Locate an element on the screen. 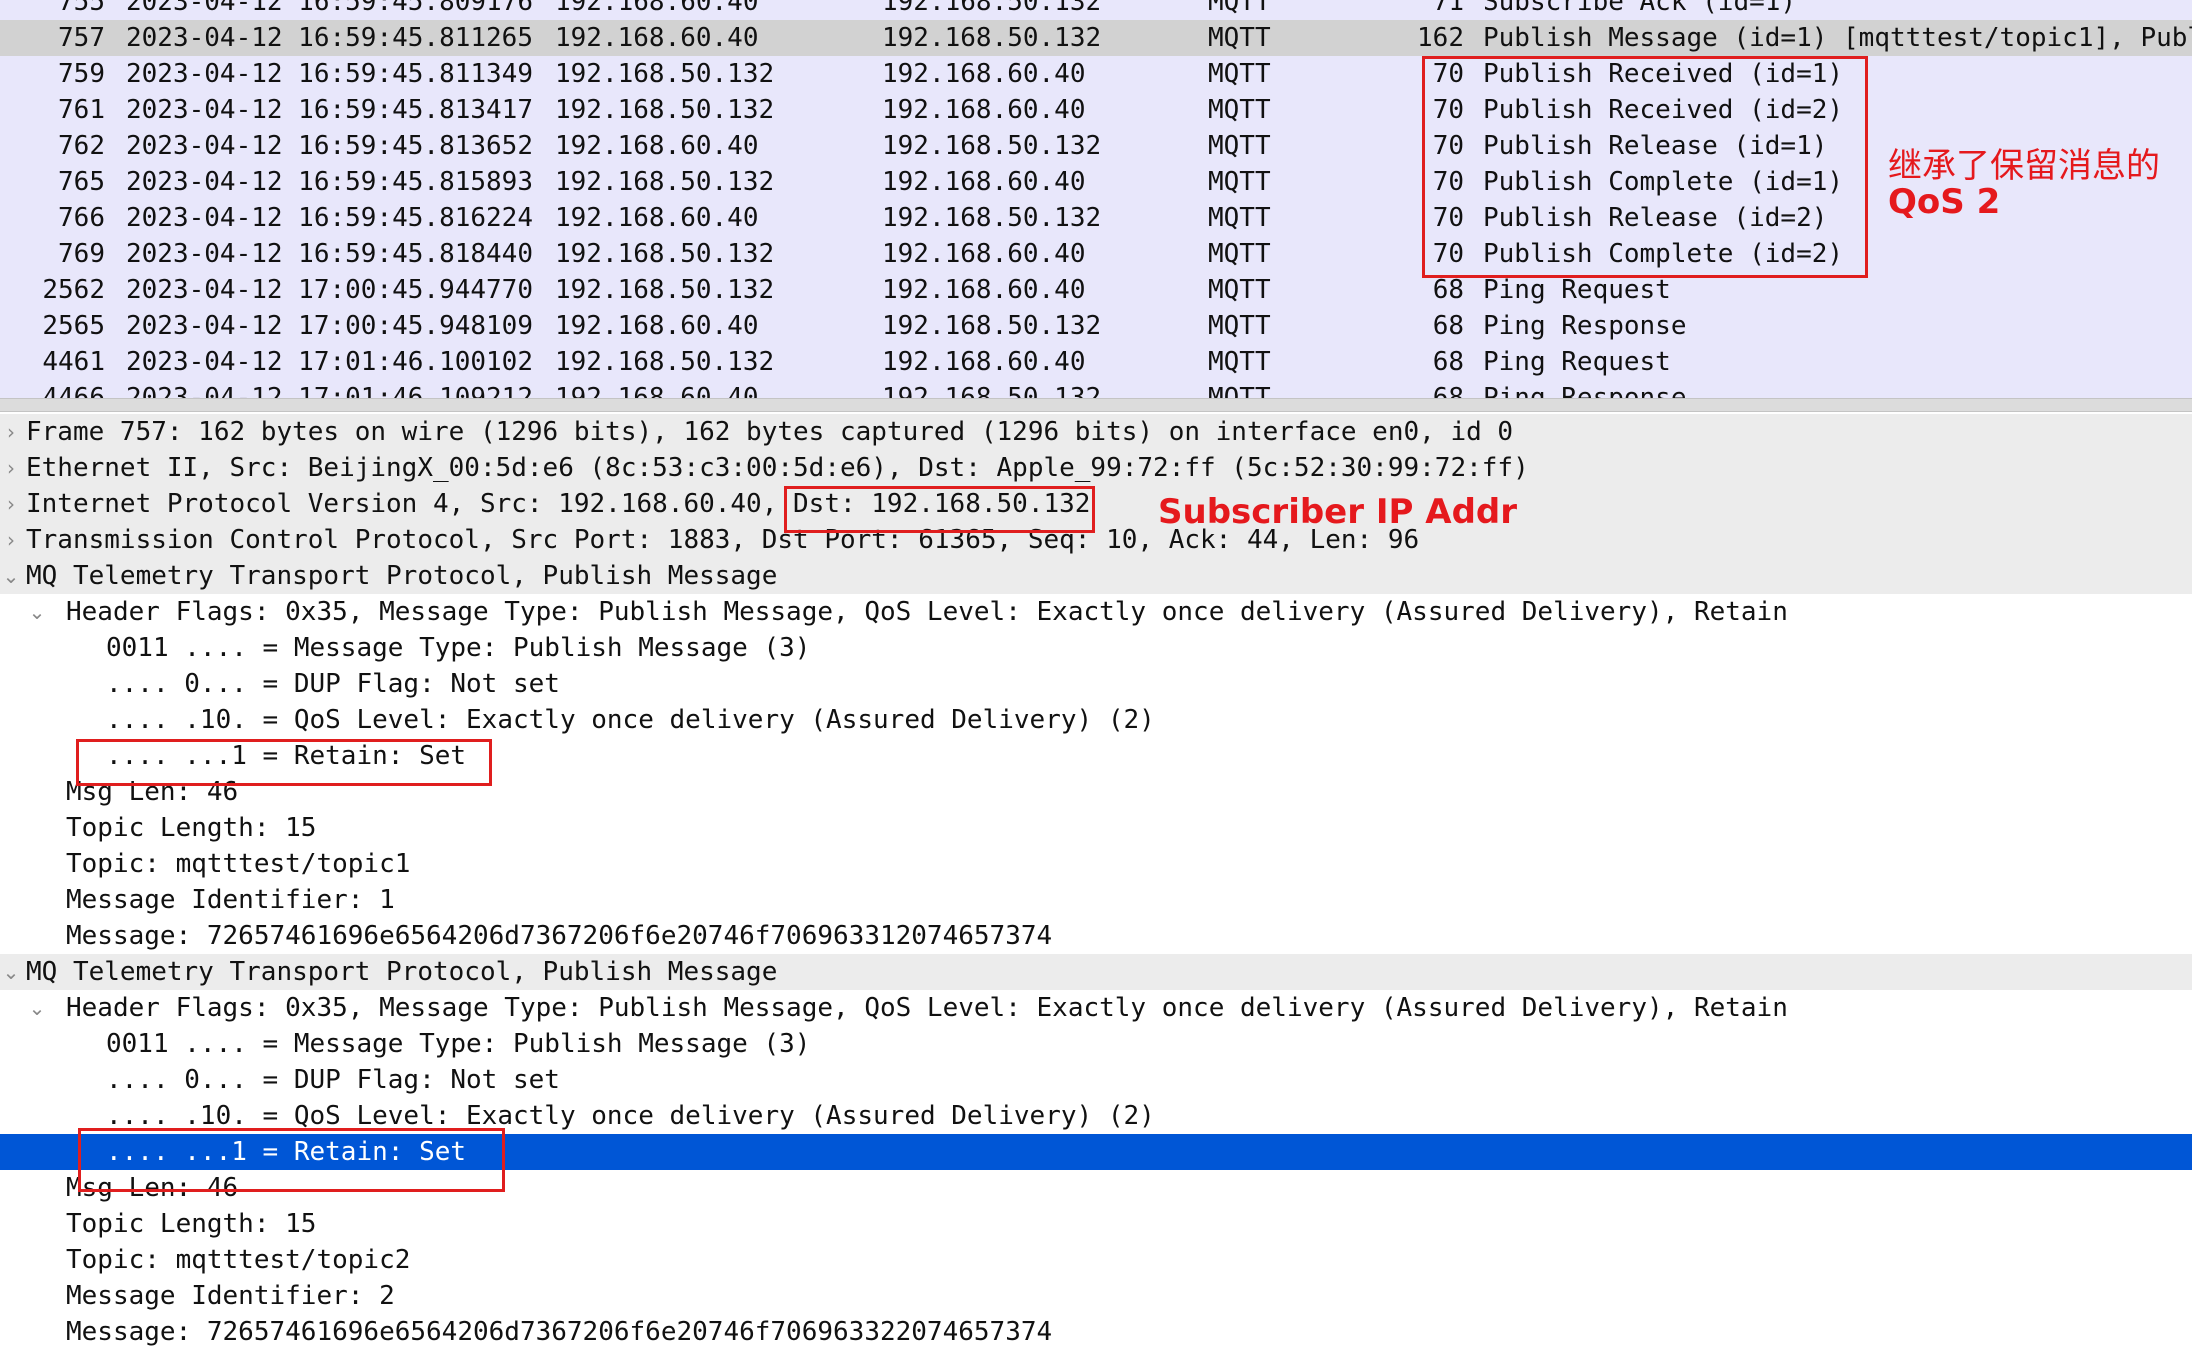 Image resolution: width=2192 pixels, height=1368 pixels. col-no: 4466 is located at coordinates (73, 390).